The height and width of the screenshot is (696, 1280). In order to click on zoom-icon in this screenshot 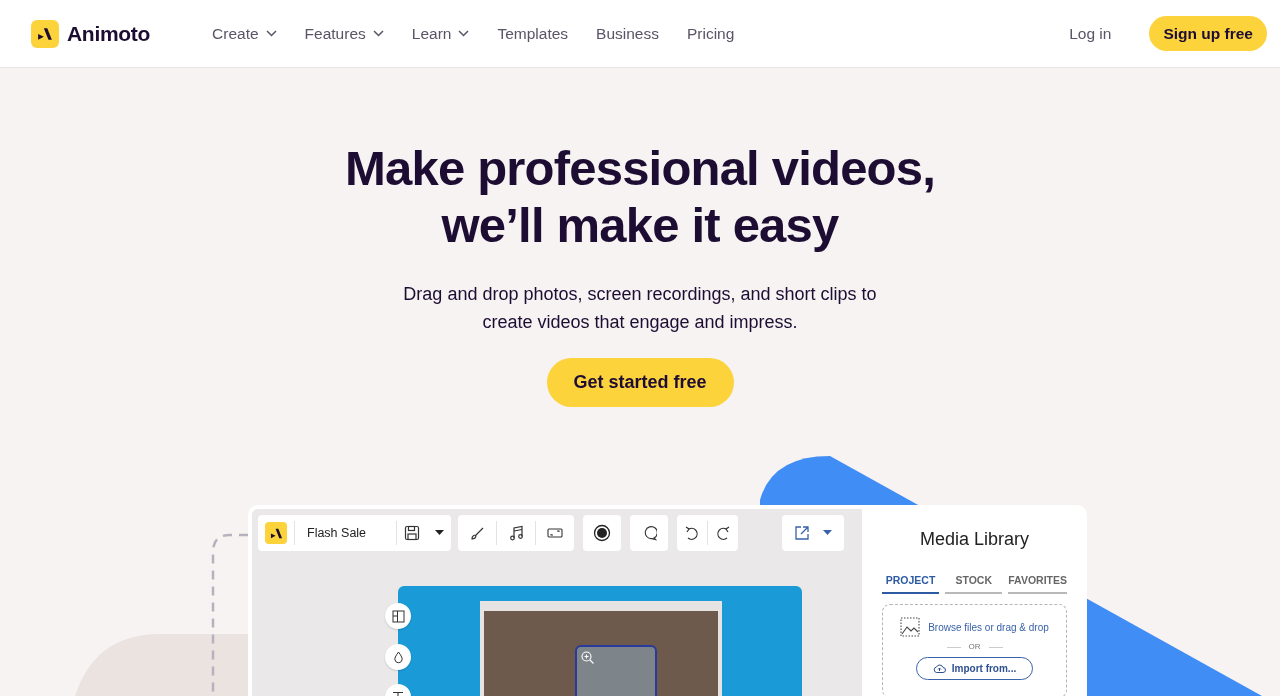, I will do `click(587, 657)`.